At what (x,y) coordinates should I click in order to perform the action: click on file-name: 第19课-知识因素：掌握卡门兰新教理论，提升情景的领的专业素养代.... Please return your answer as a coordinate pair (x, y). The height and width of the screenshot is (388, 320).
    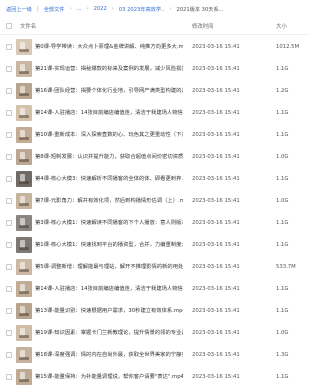
    Looking at the image, I should click on (109, 333).